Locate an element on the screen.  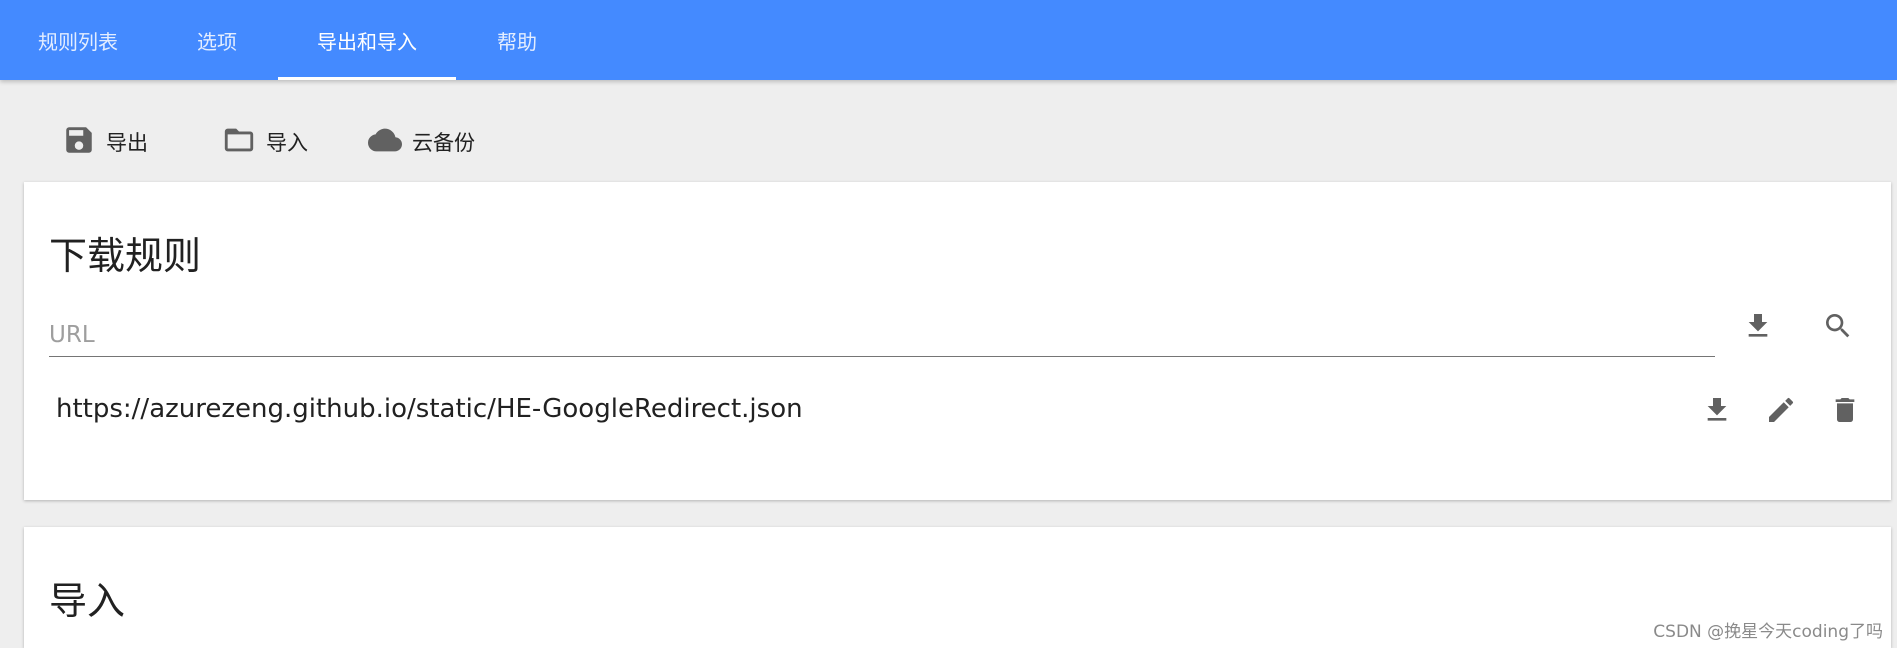
download-url-button is located at coordinates (1758, 328).